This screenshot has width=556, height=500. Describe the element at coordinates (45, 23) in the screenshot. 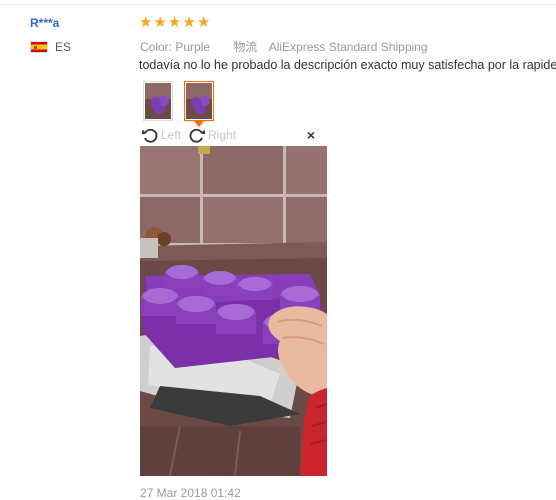

I see `buyer-name: R***a` at that location.